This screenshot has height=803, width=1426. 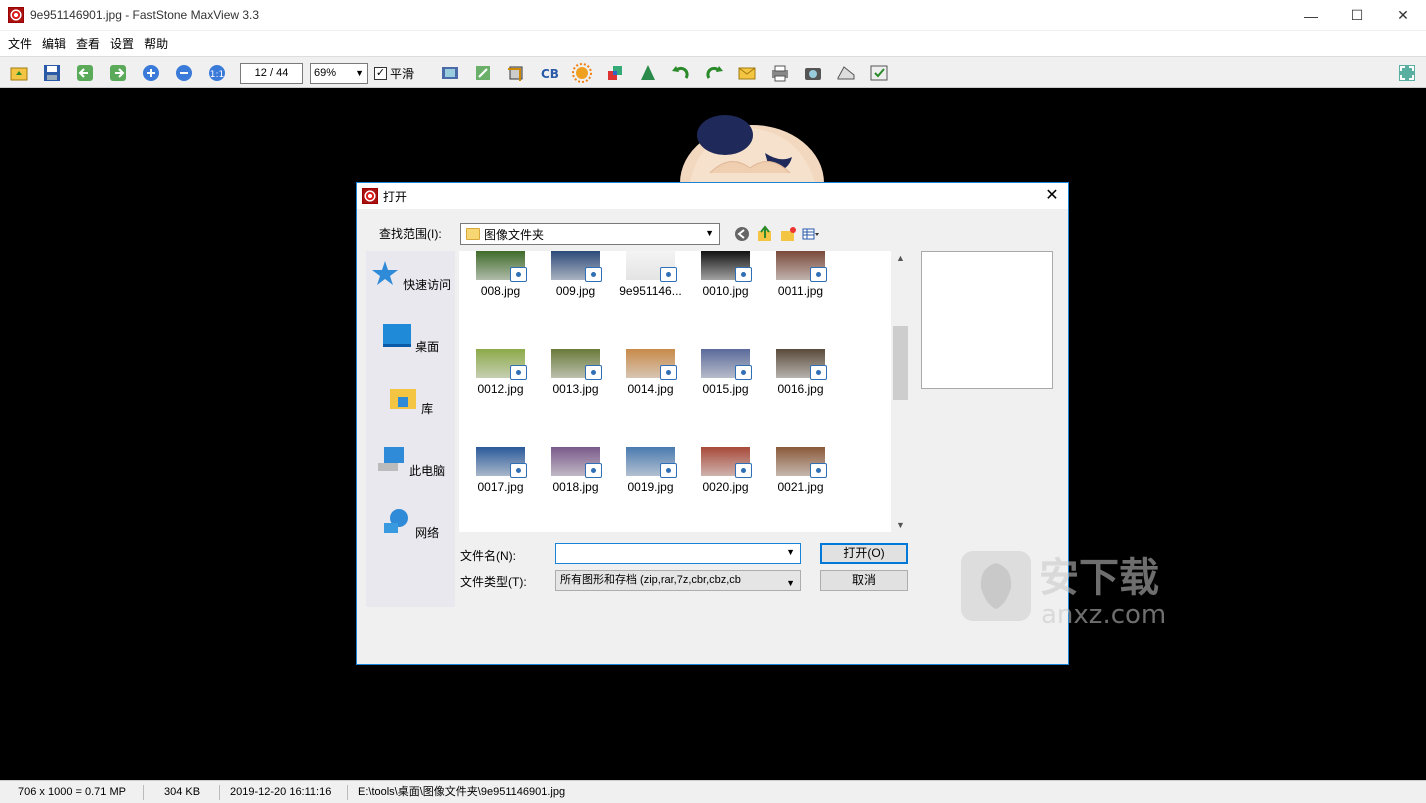 I want to click on menu-help: 帮助, so click(x=156, y=43).